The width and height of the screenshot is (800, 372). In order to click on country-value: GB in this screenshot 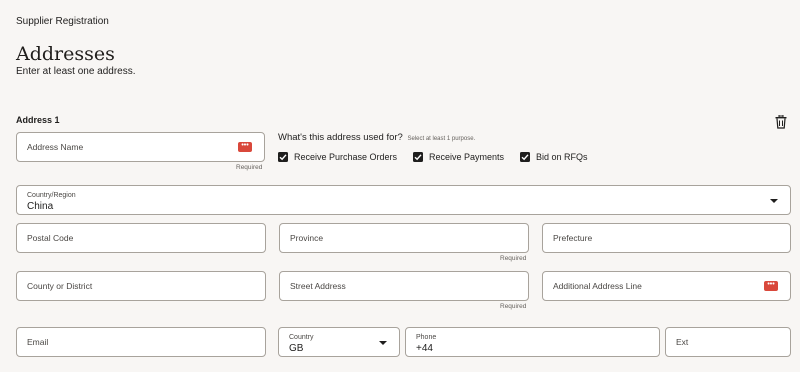, I will do `click(296, 348)`.